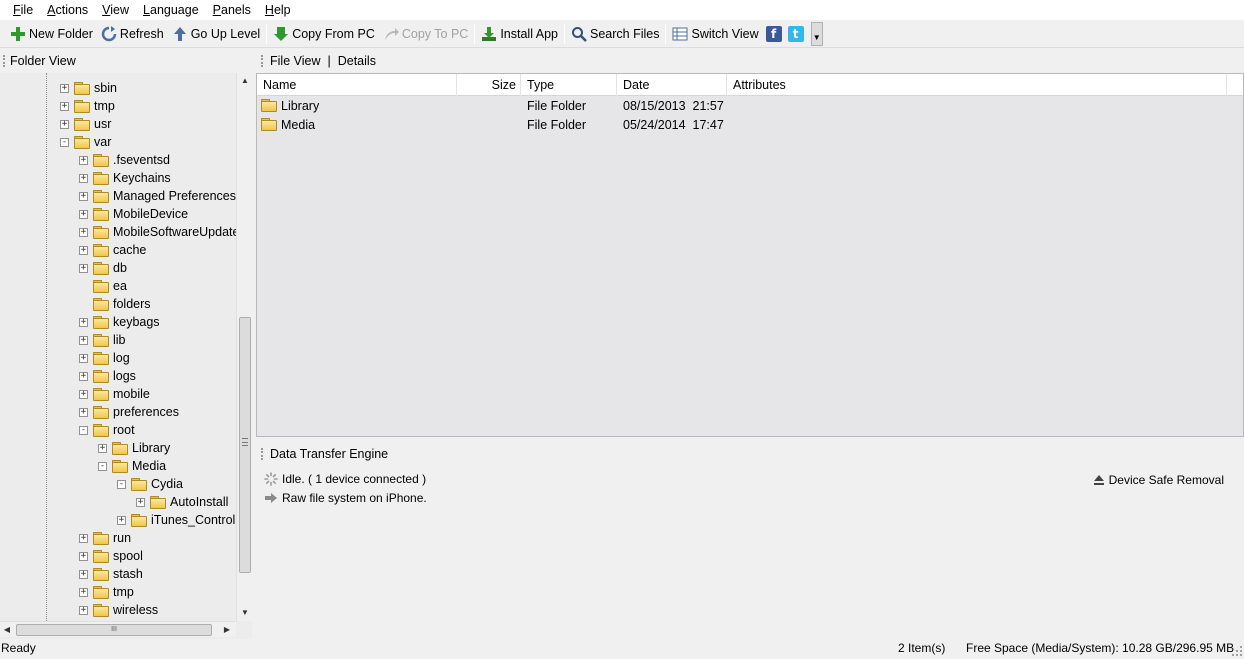 The height and width of the screenshot is (659, 1244). I want to click on tree-node: + logs, so click(107, 376).